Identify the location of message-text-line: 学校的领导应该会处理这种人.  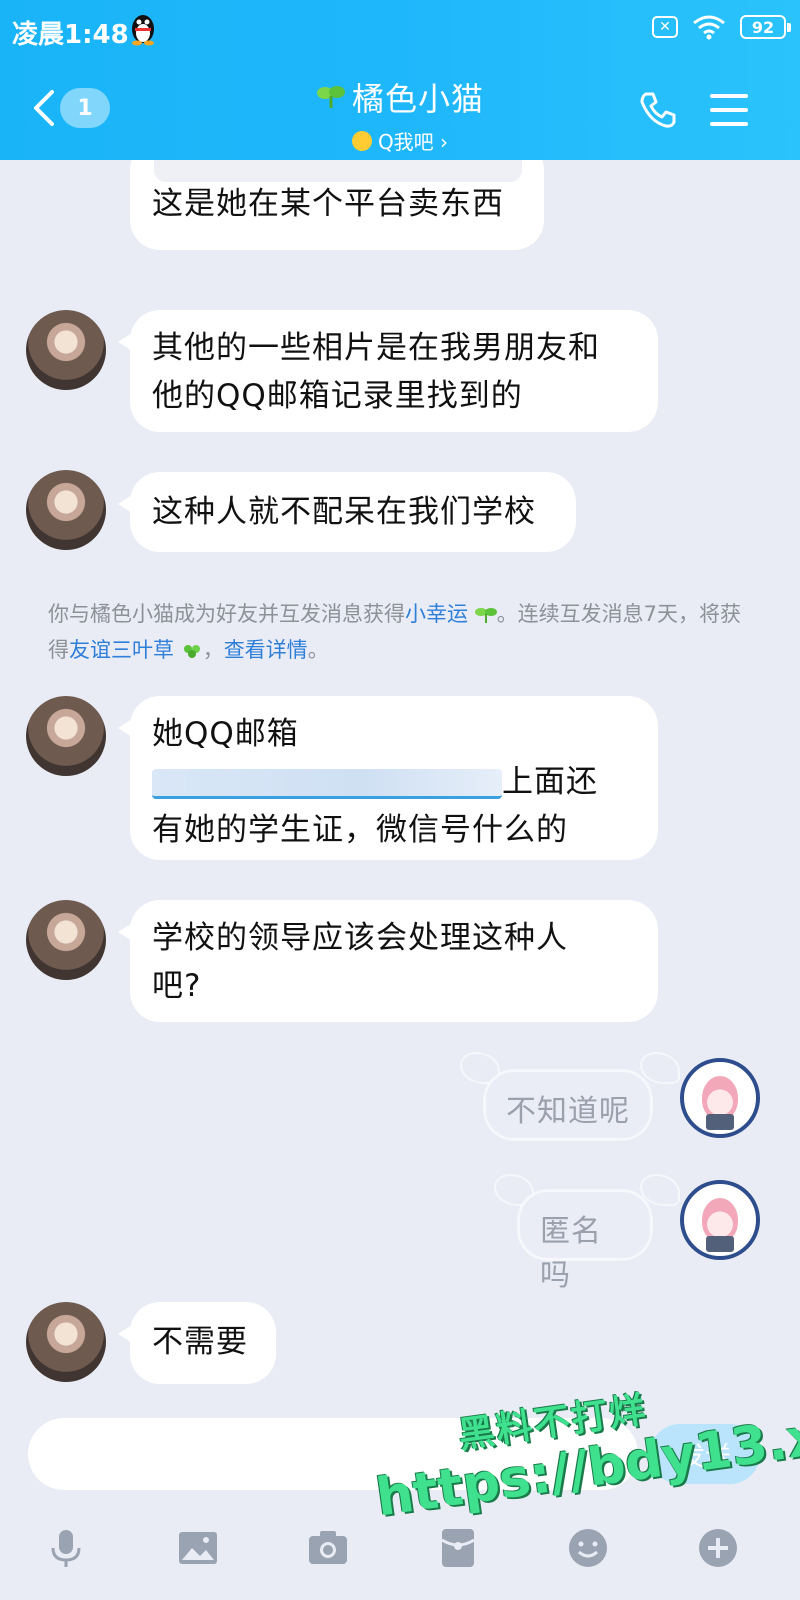
(360, 938).